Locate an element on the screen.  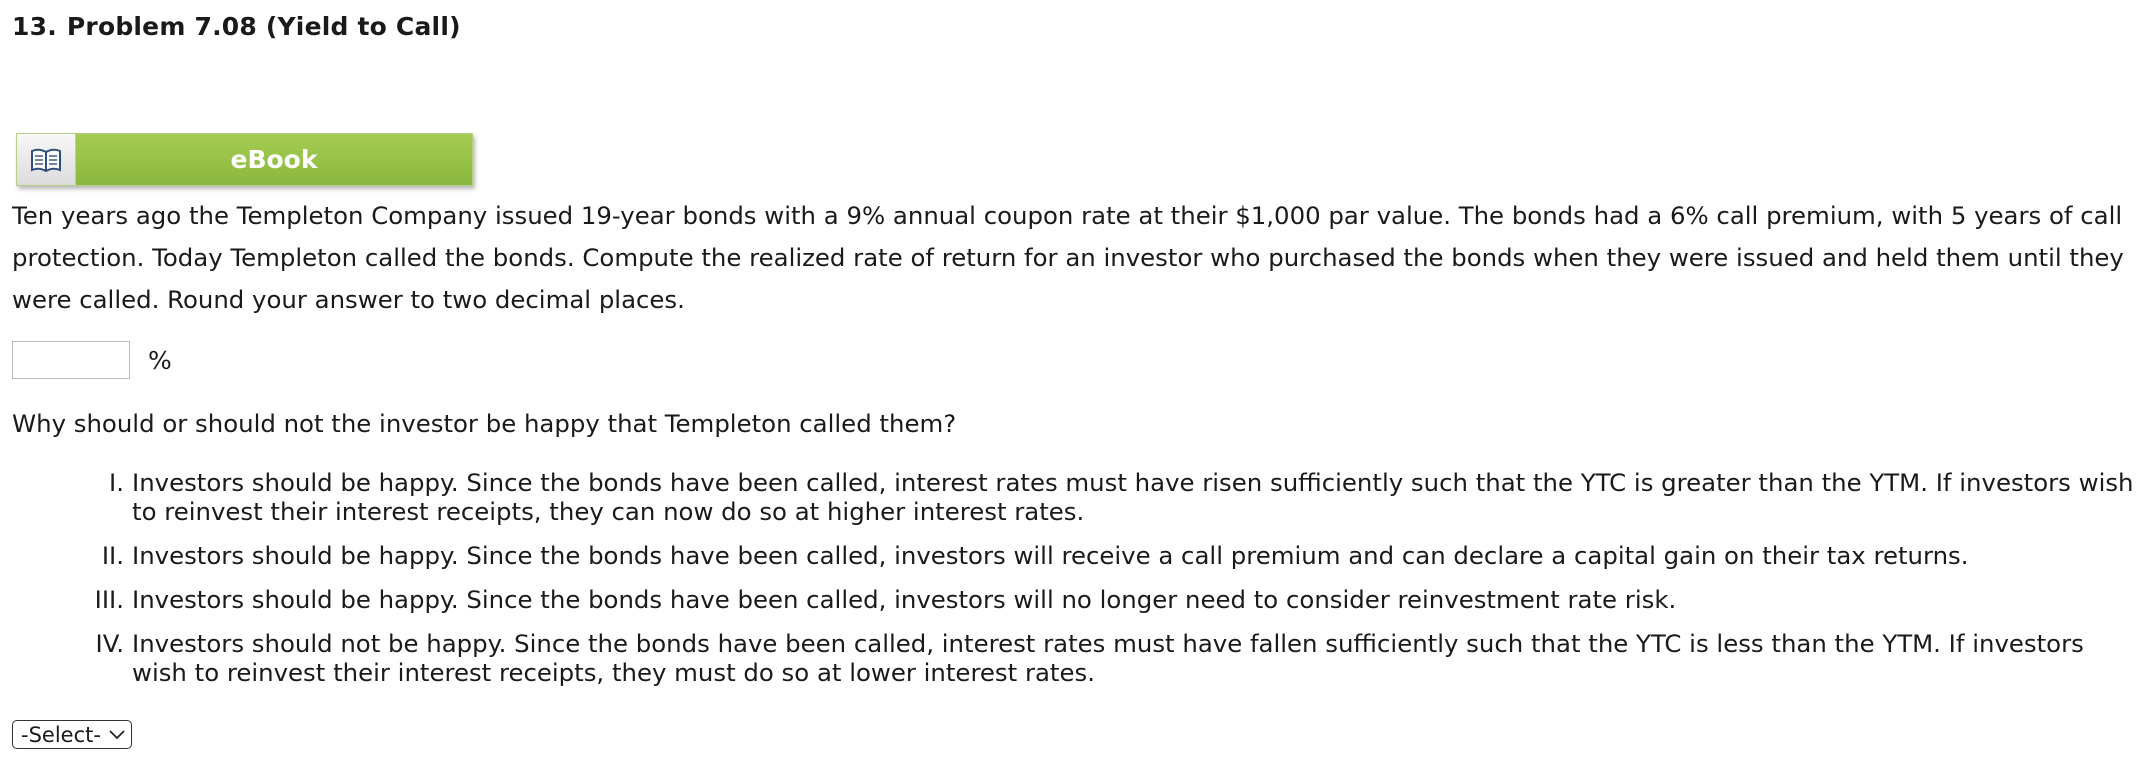
option-marker: IV. is located at coordinates (110, 643).